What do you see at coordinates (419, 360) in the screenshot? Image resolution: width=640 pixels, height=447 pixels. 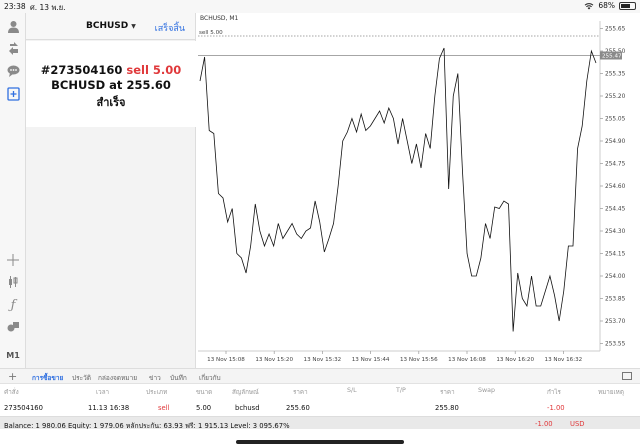 I see `x-tick-label: 13 Nov 15:56` at bounding box center [419, 360].